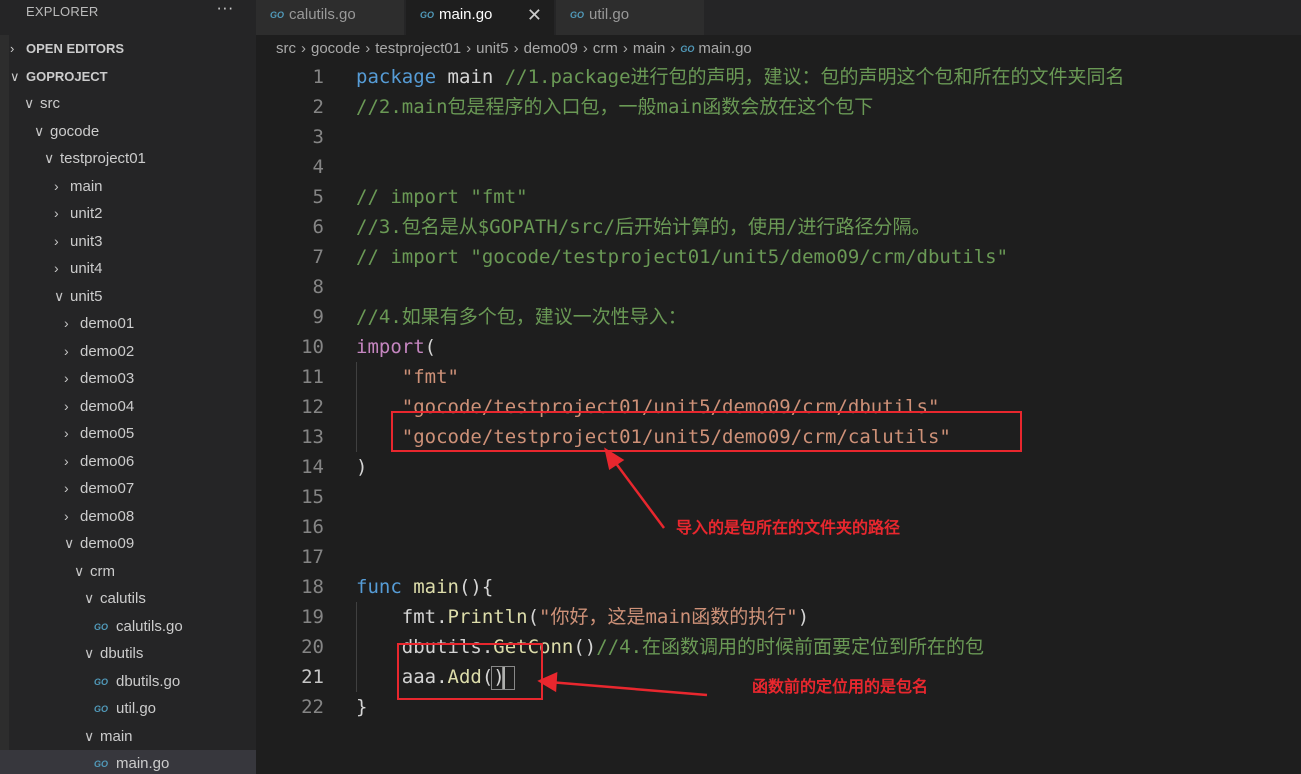 Image resolution: width=1301 pixels, height=774 pixels. What do you see at coordinates (840, 686) in the screenshot?
I see `call-annotation: 函数前的定位用的是包名` at bounding box center [840, 686].